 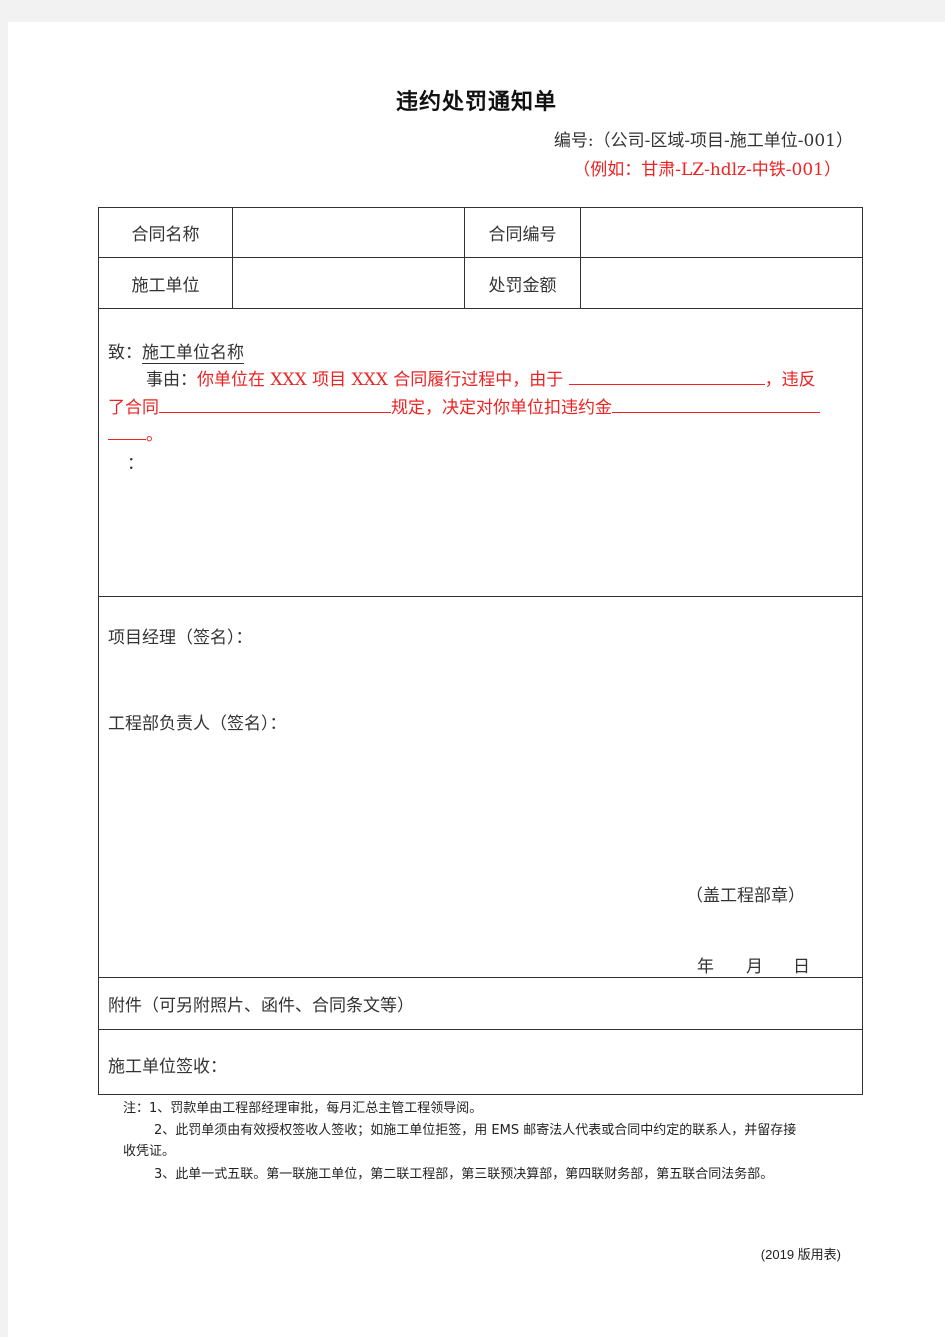 I want to click on project-manager-signature: 项目经理（签名）：, so click(x=180, y=635).